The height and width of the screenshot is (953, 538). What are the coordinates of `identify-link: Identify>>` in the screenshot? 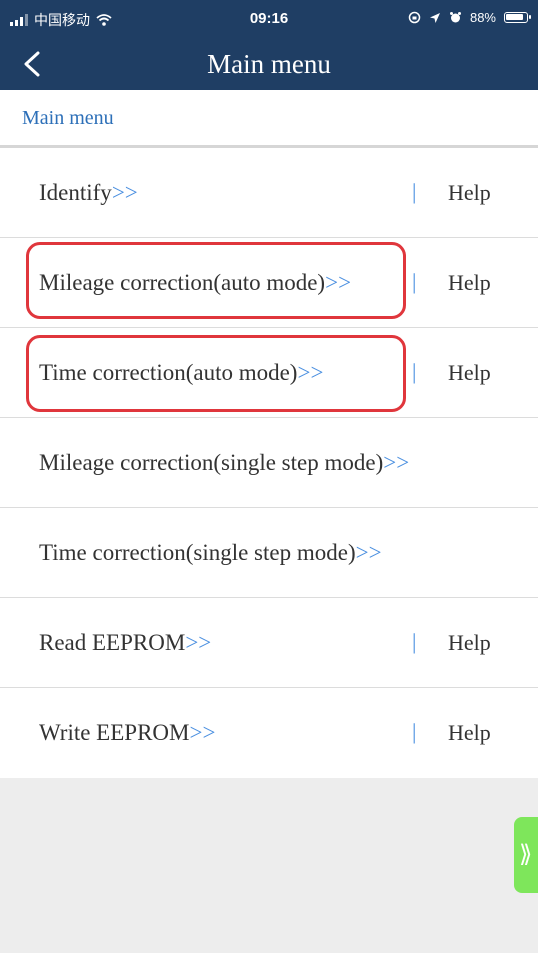 It's located at (88, 193).